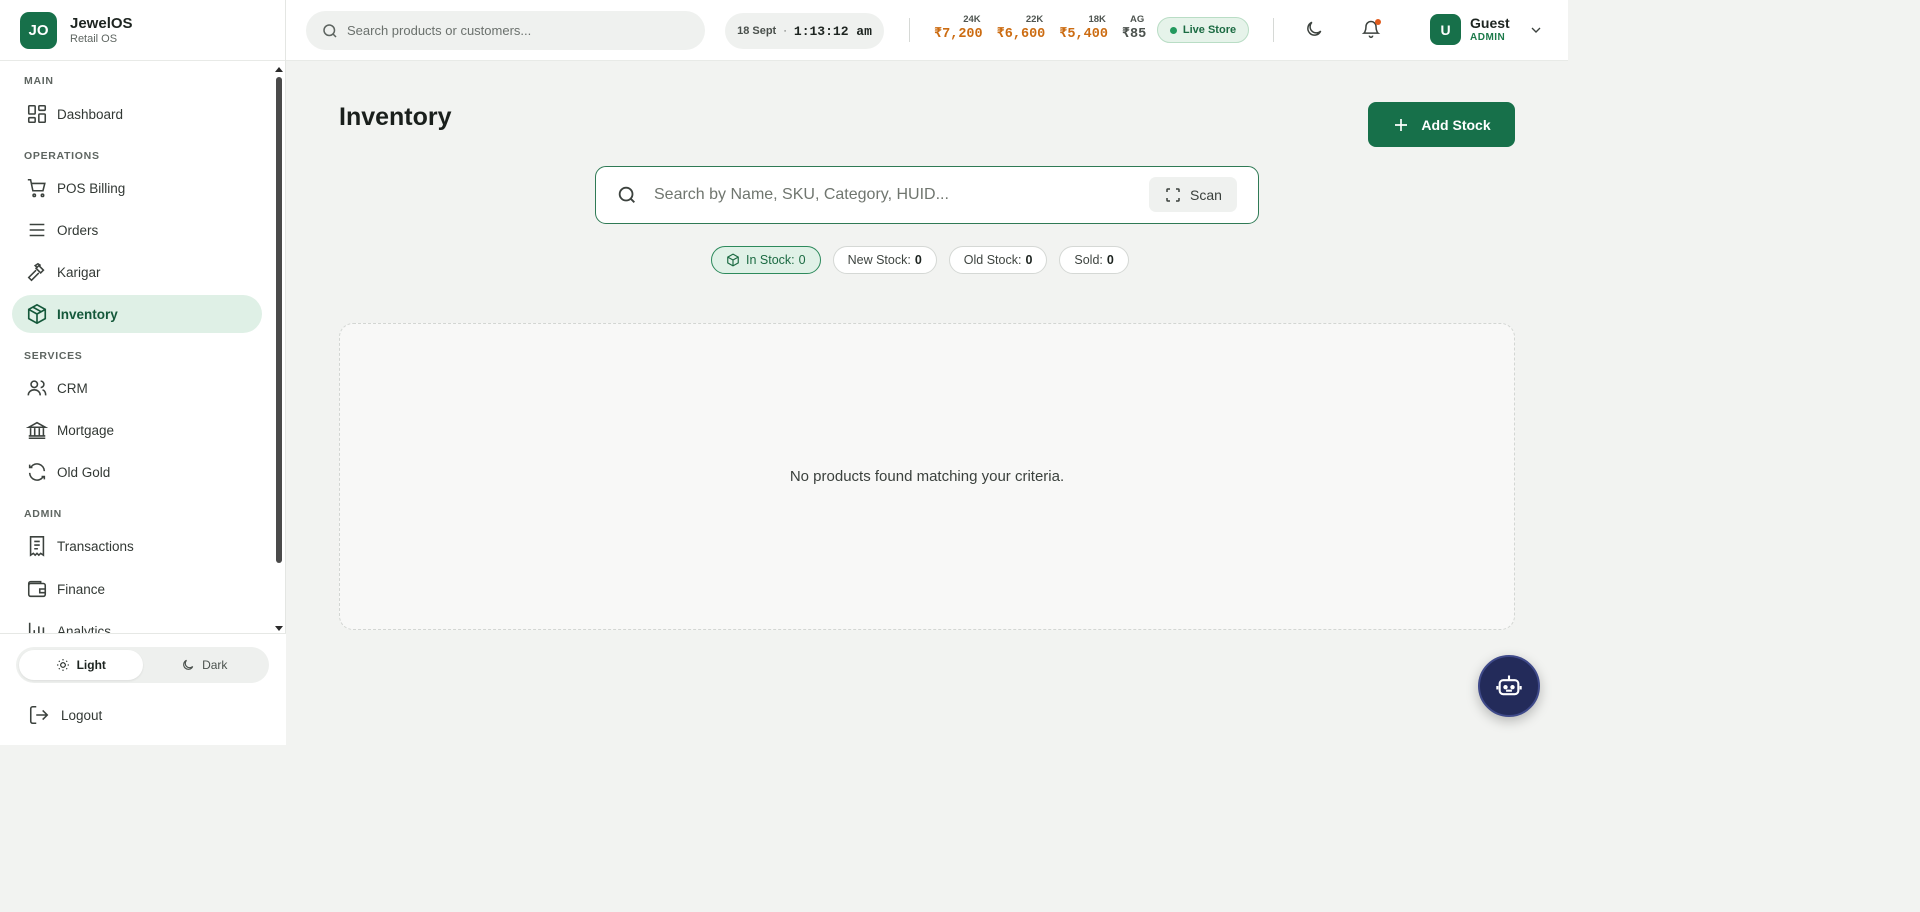  I want to click on rate-value: ₹7,200, so click(958, 34).